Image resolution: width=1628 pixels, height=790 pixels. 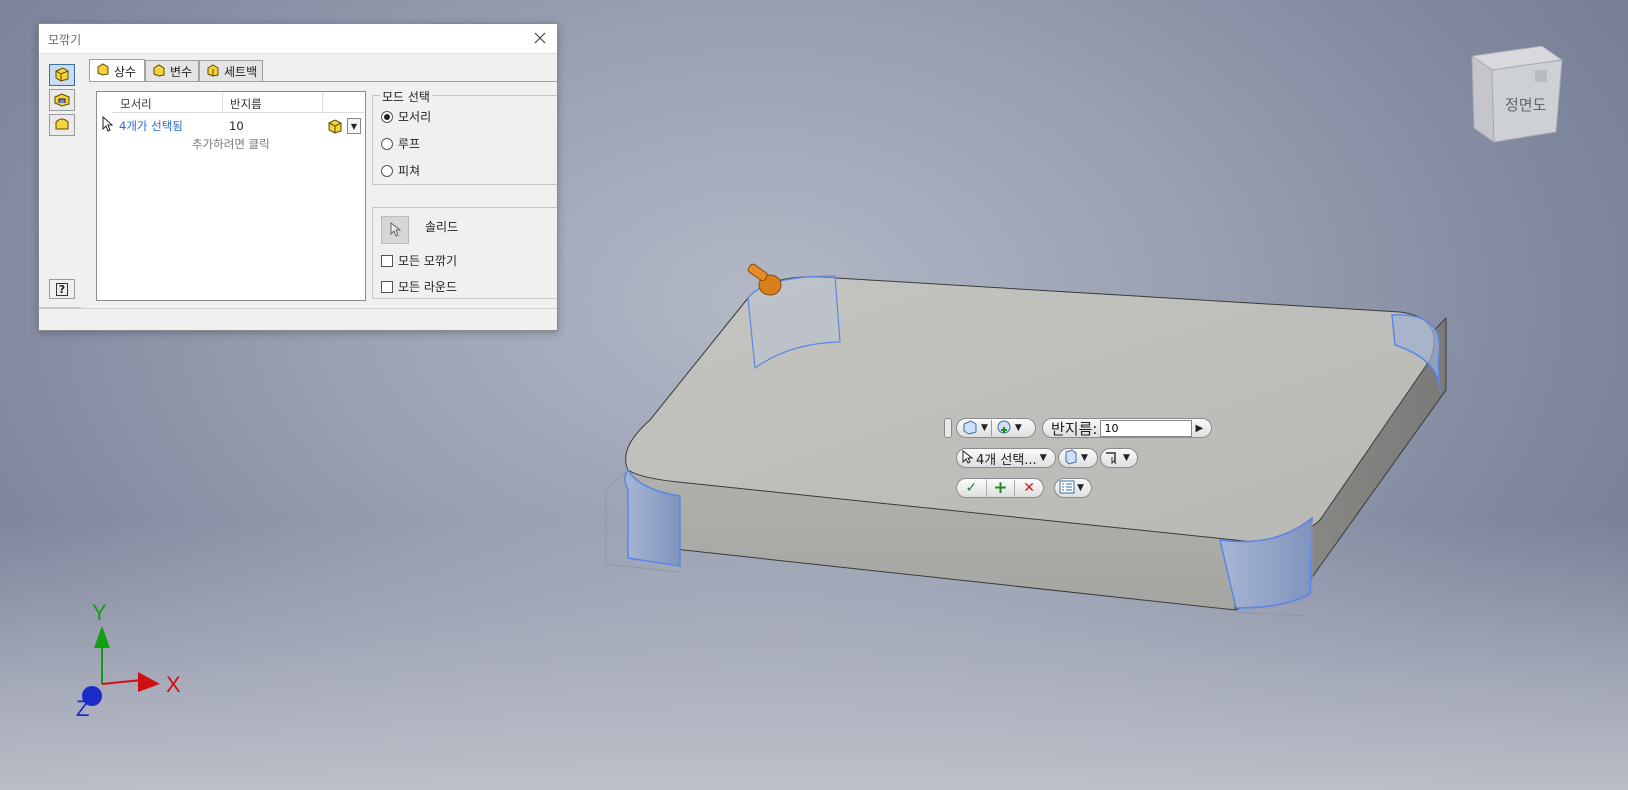 What do you see at coordinates (65, 40) in the screenshot?
I see `dialog-title: 모깎기` at bounding box center [65, 40].